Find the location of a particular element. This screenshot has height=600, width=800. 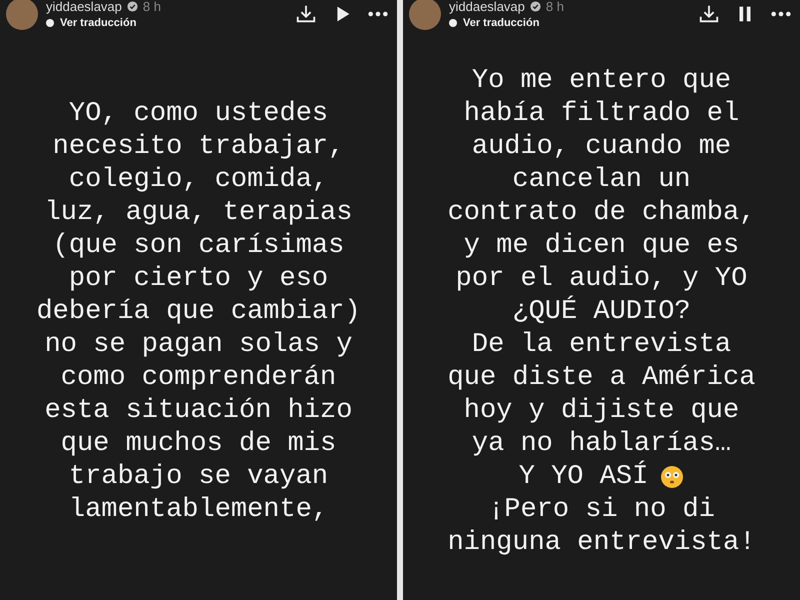

story-text: De la entrevista is located at coordinates (602, 345).